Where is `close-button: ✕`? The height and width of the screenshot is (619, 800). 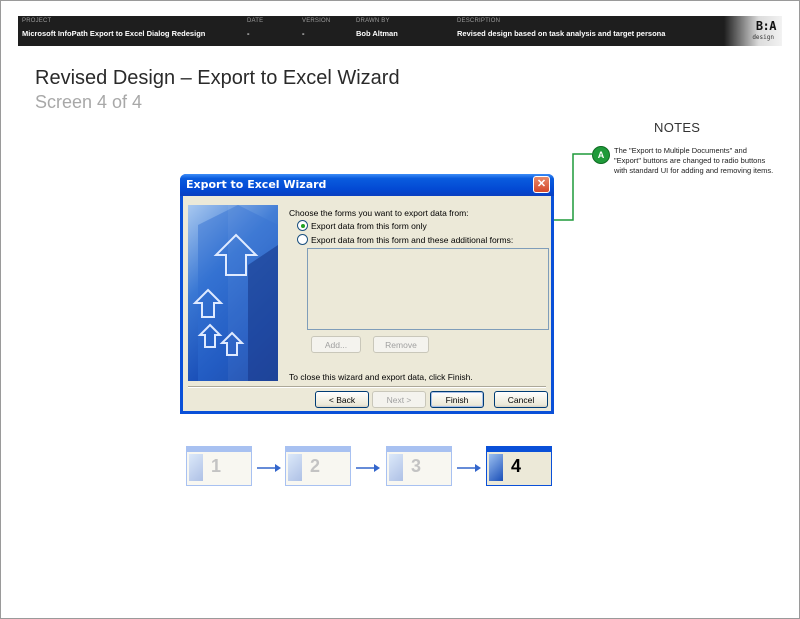 close-button: ✕ is located at coordinates (541, 184).